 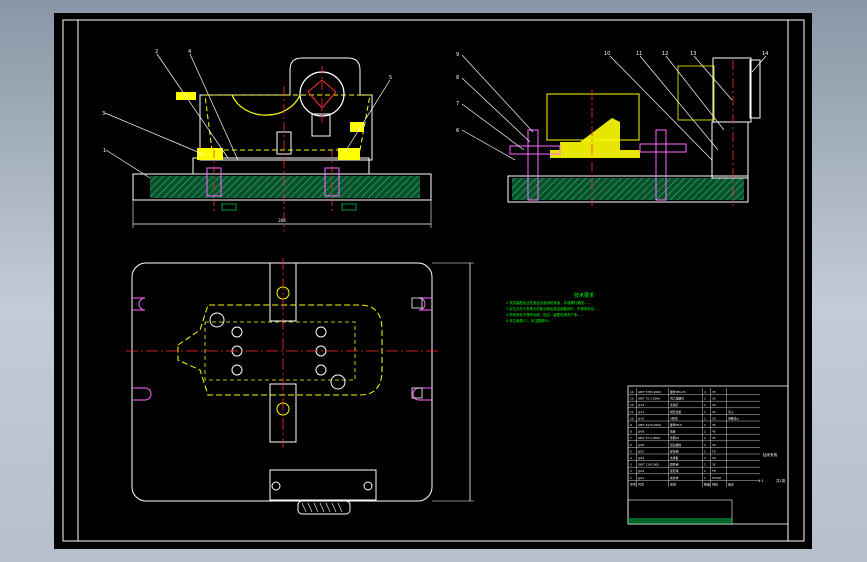 What do you see at coordinates (217, 320) in the screenshot?
I see `plan-pin-circle` at bounding box center [217, 320].